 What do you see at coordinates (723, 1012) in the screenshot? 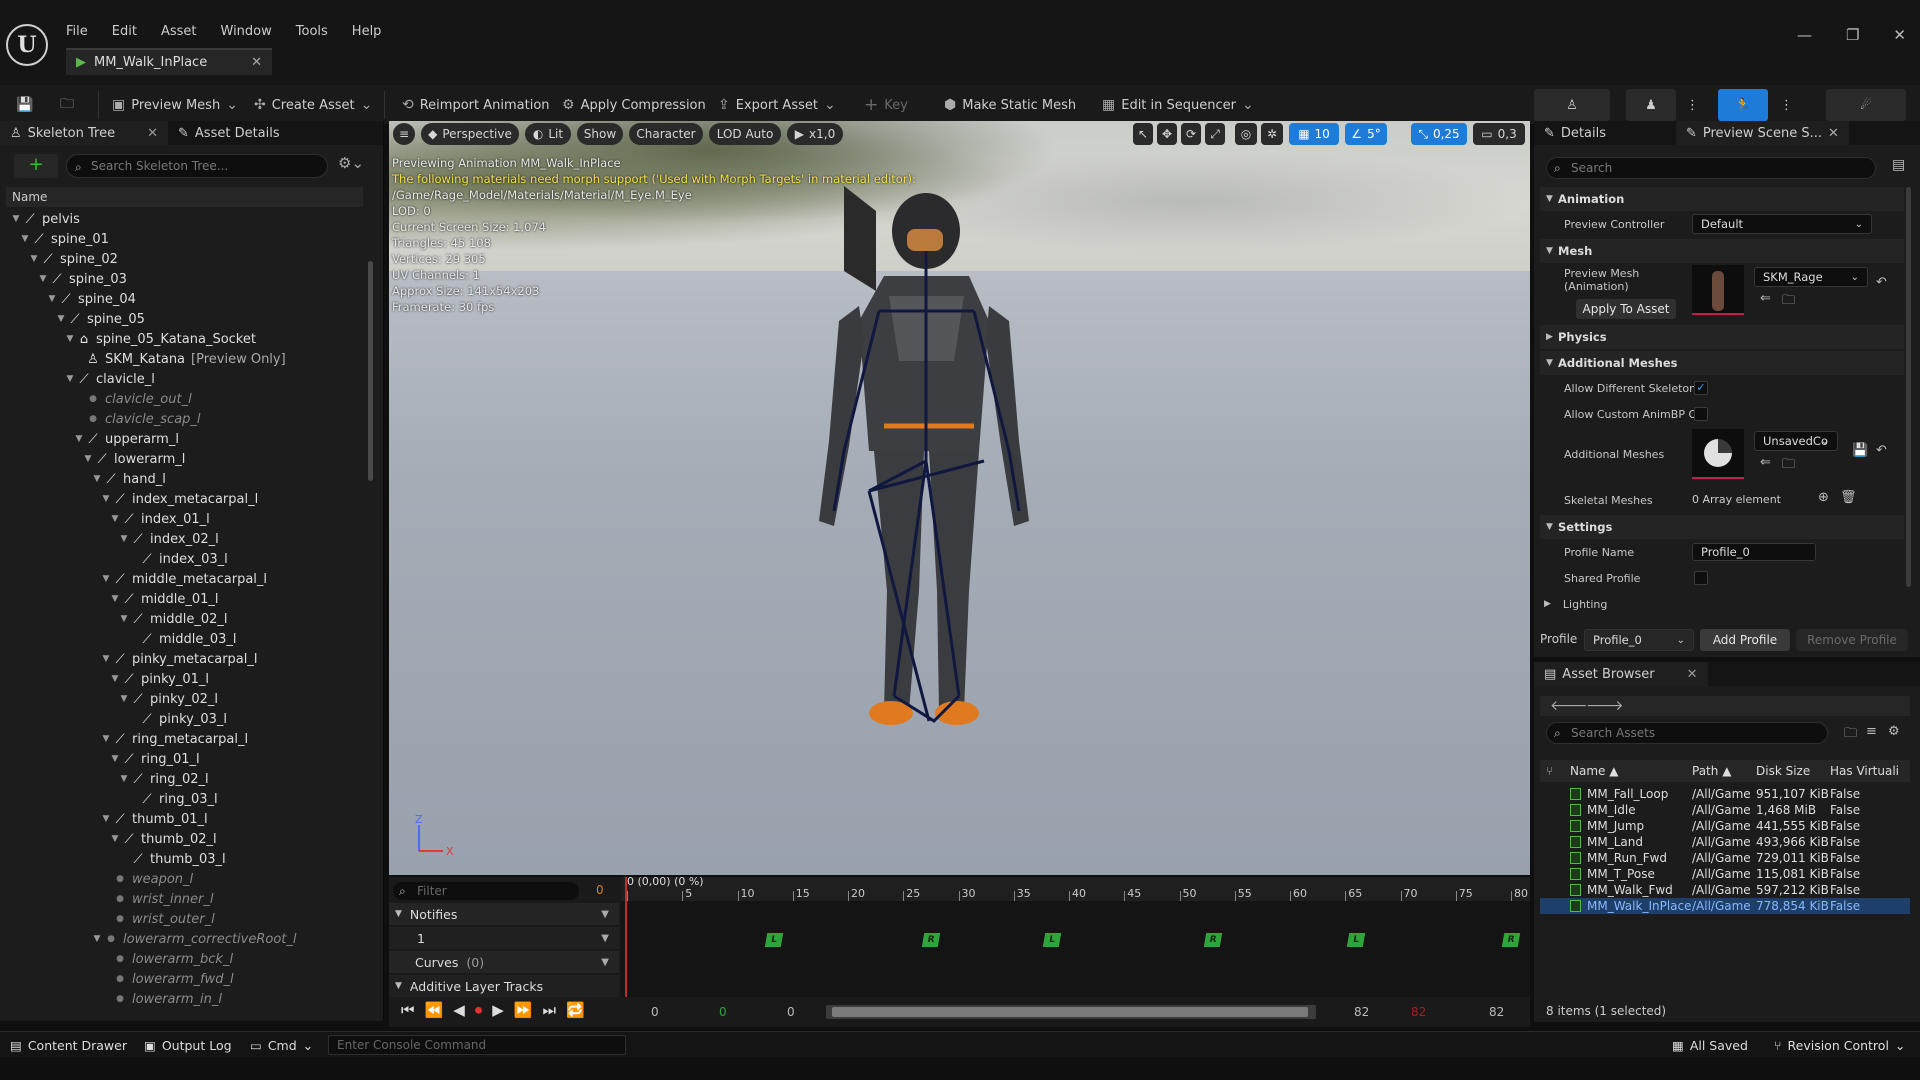
I see `range-start-green: 0` at bounding box center [723, 1012].